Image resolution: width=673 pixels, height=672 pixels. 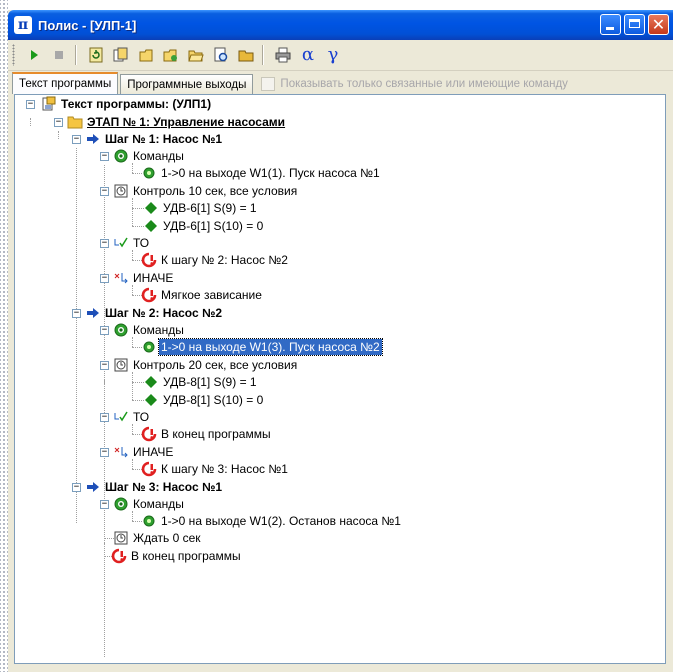 I want to click on tree-command: 1->0 на выходе W1(1). Пуск насоса №1, so click(x=261, y=173).